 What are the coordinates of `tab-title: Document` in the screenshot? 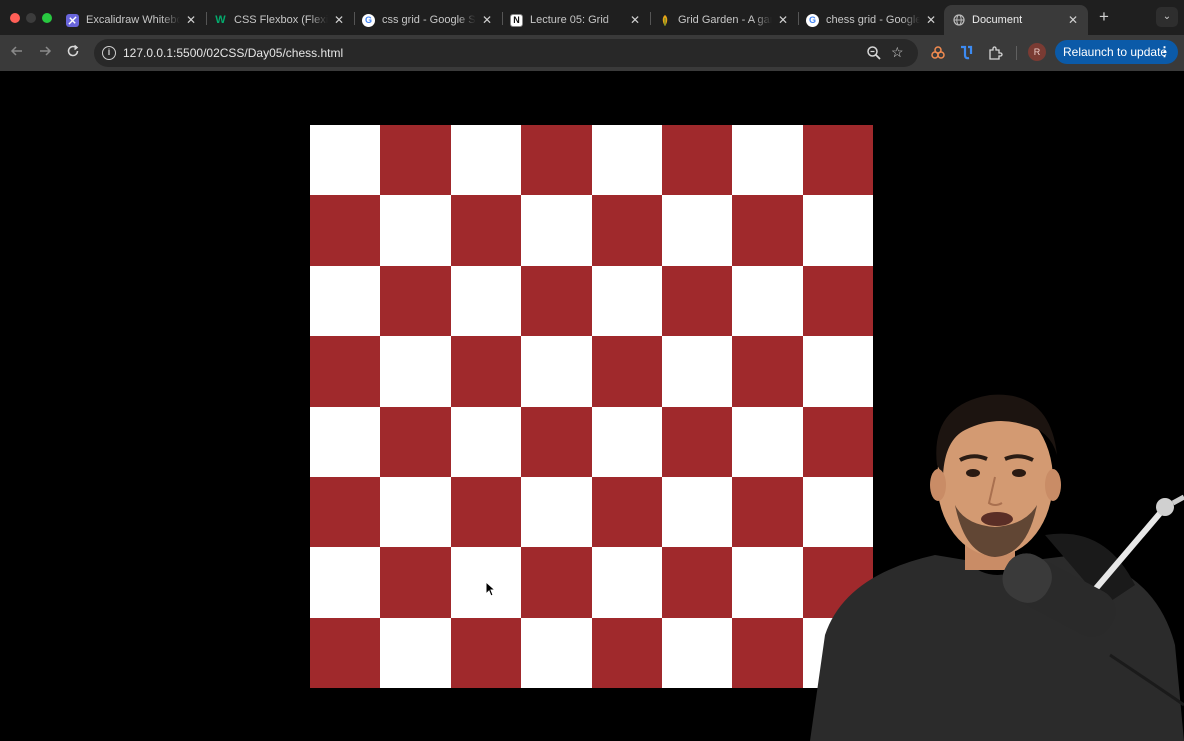 It's located at (997, 20).